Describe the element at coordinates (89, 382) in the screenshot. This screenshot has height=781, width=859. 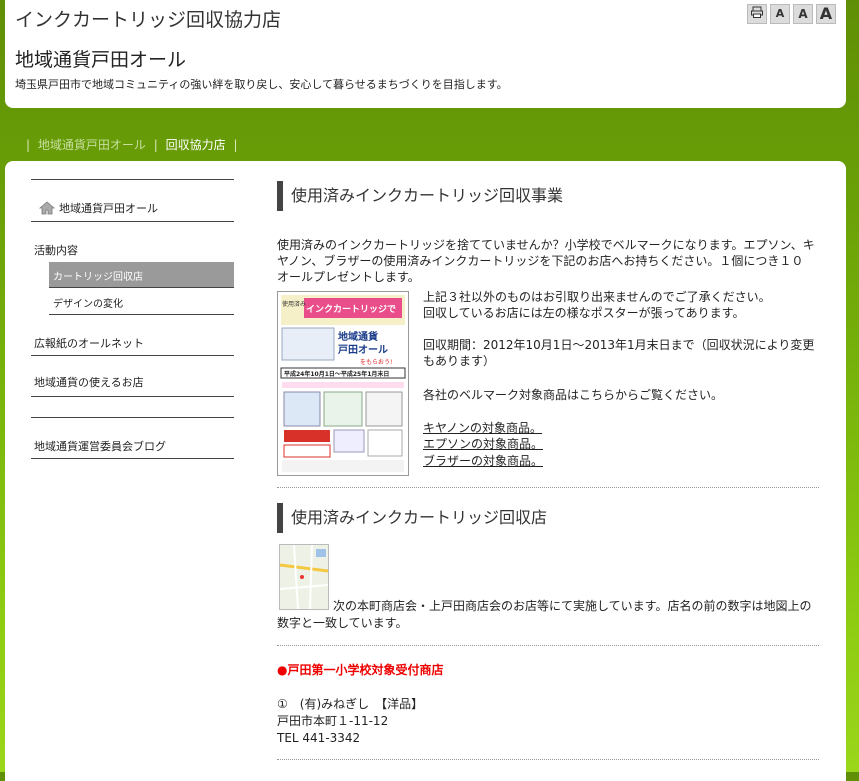
I see `sidebar-item-label: 地域通貨の使えるお店` at that location.